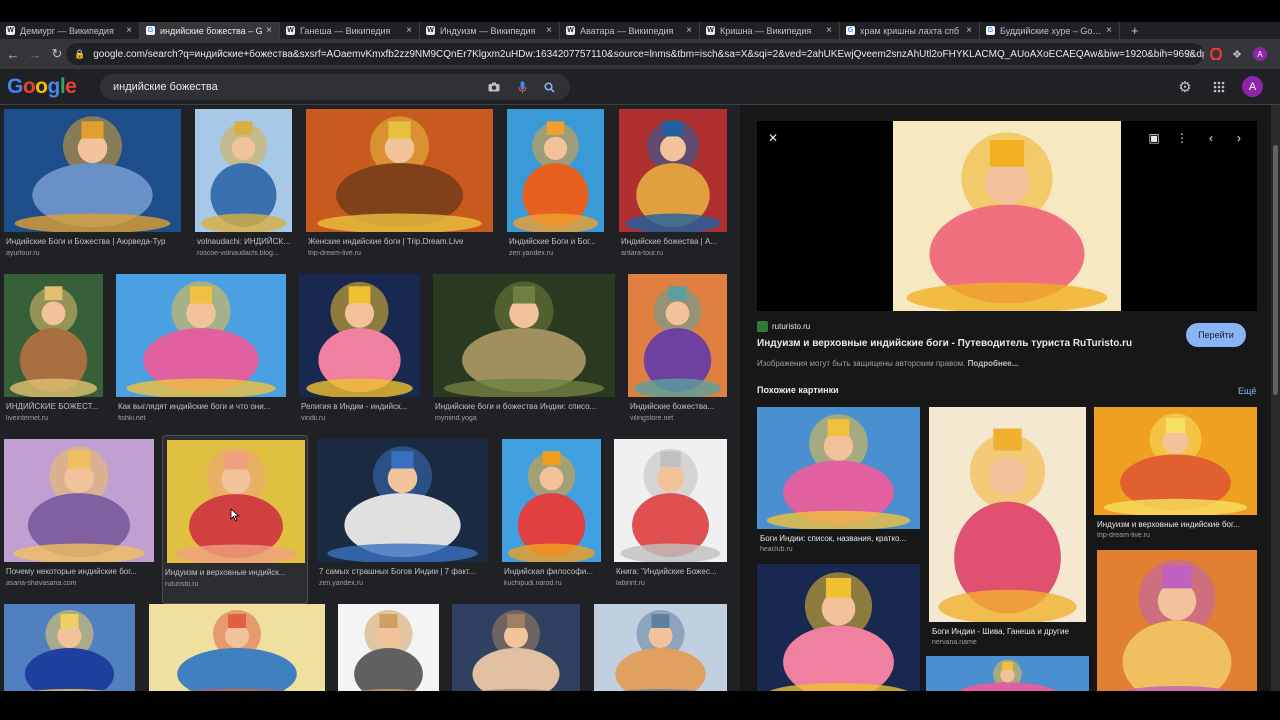 The image size is (1280, 720). What do you see at coordinates (57, 54) in the screenshot?
I see `reload-icon: ↻` at bounding box center [57, 54].